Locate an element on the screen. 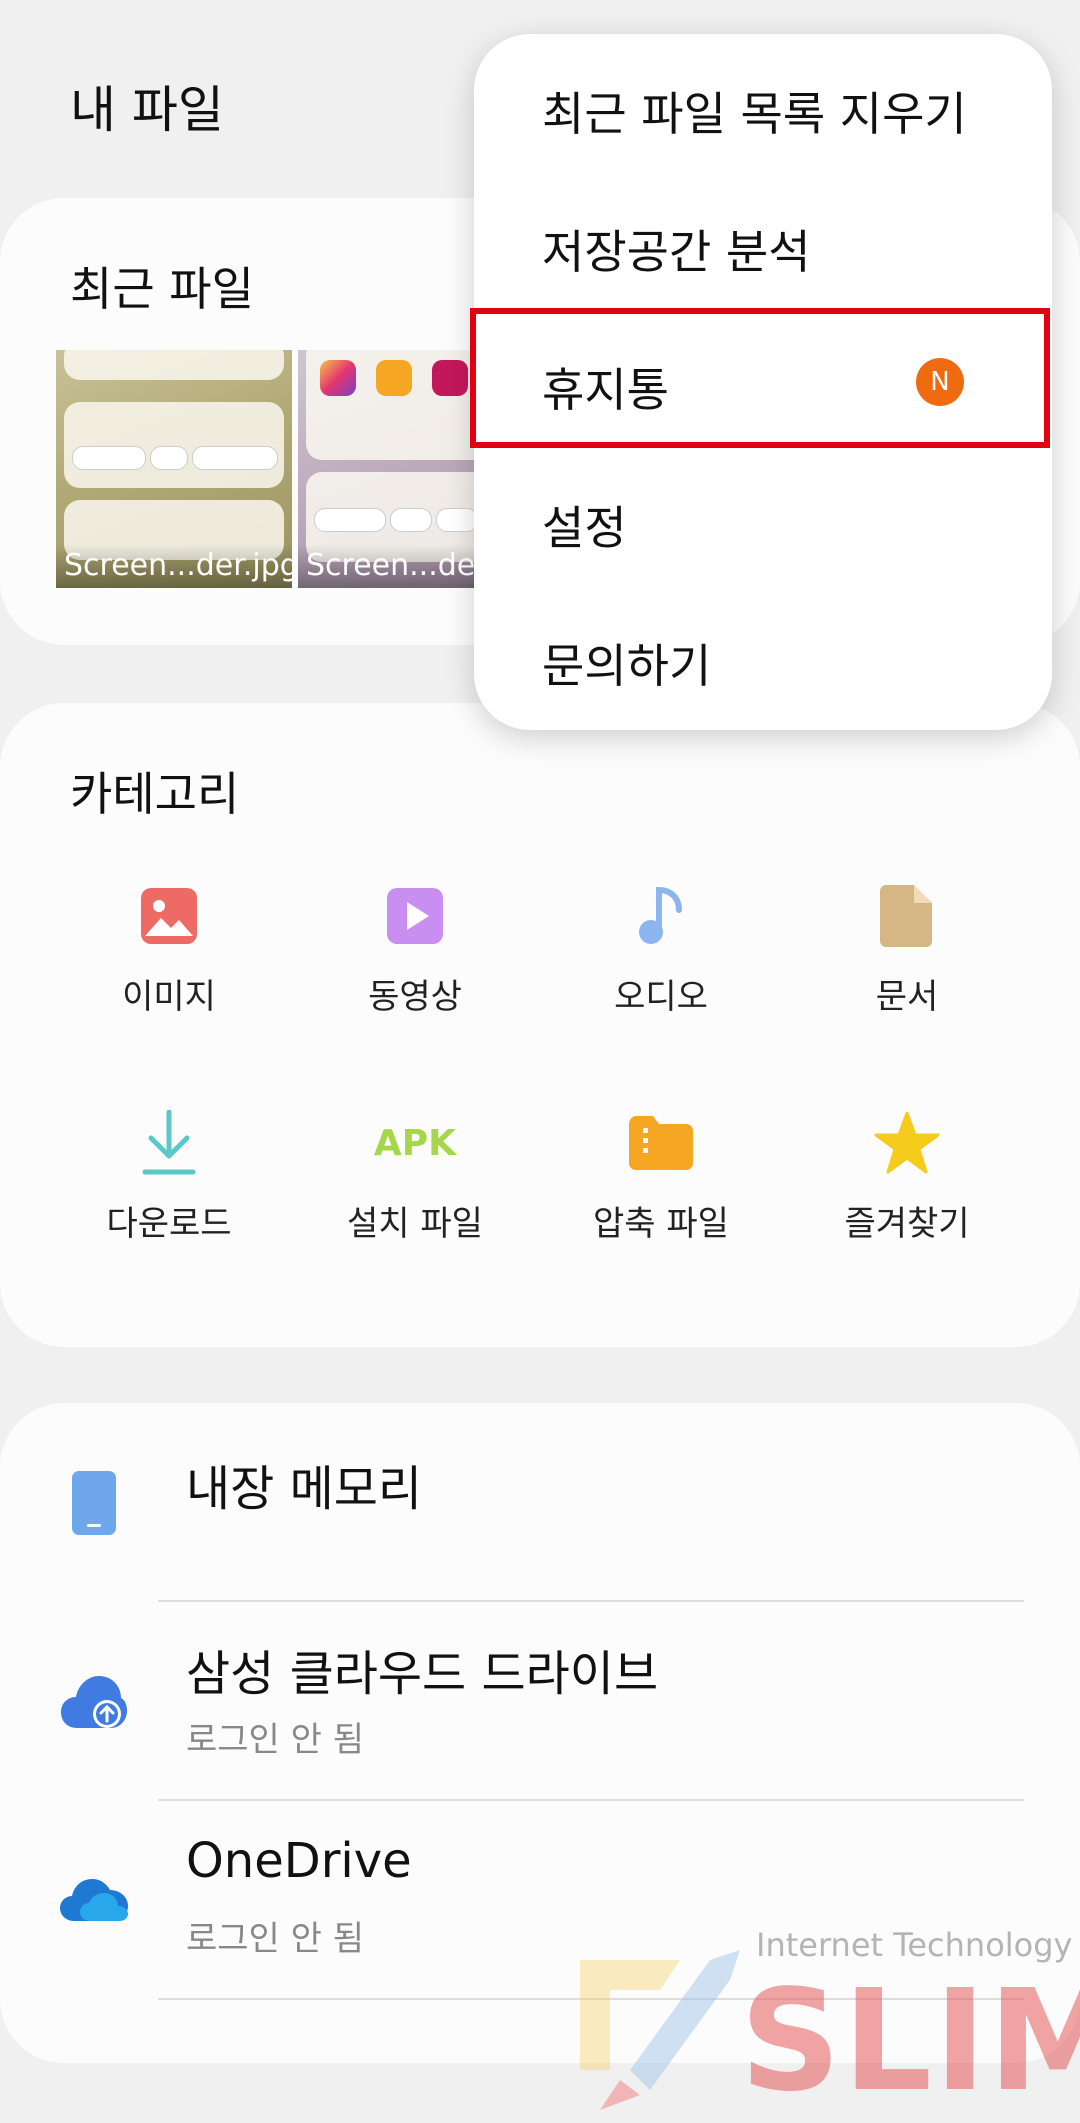 Image resolution: width=1080 pixels, height=2123 pixels. image-icon is located at coordinates (169, 916).